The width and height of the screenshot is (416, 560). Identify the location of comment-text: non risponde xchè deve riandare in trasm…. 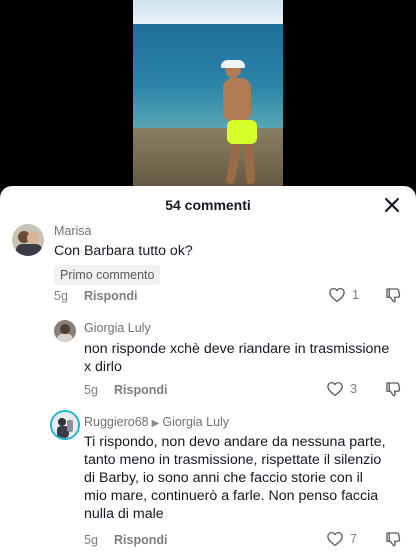
(249, 358).